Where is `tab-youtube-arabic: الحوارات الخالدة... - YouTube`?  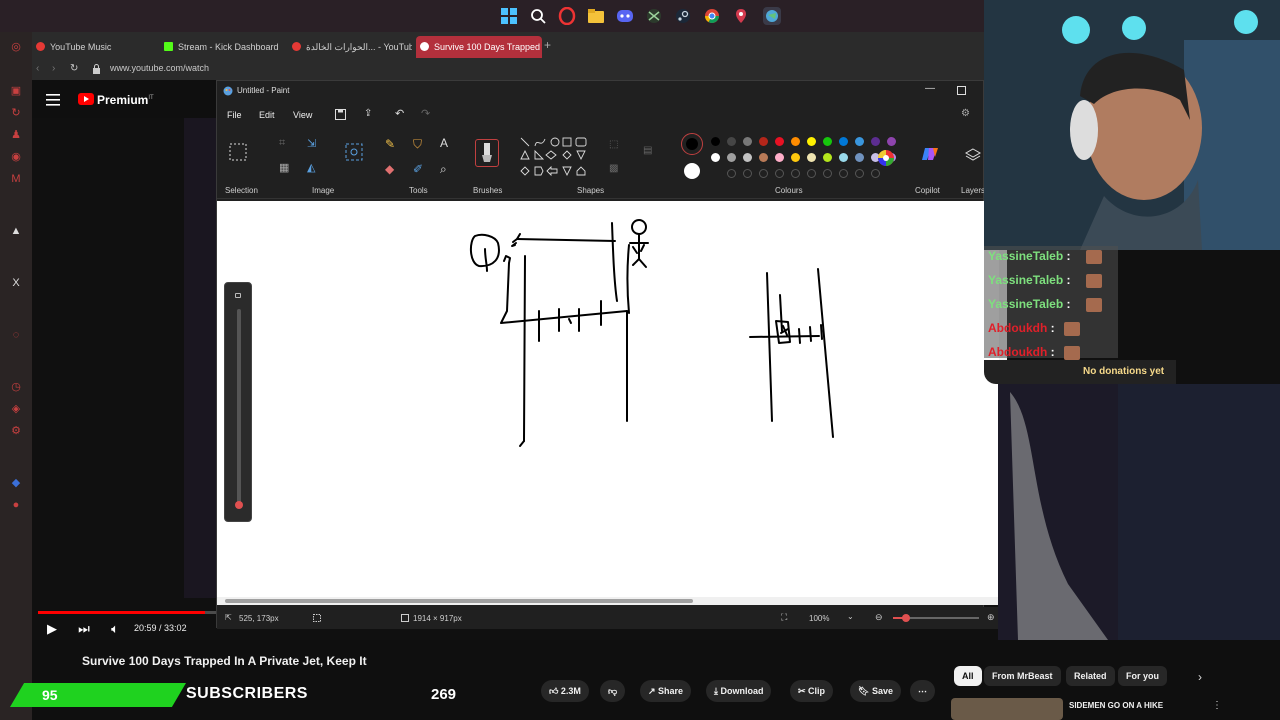 tab-youtube-arabic: الحوارات الخالدة... - YouTube is located at coordinates (350, 47).